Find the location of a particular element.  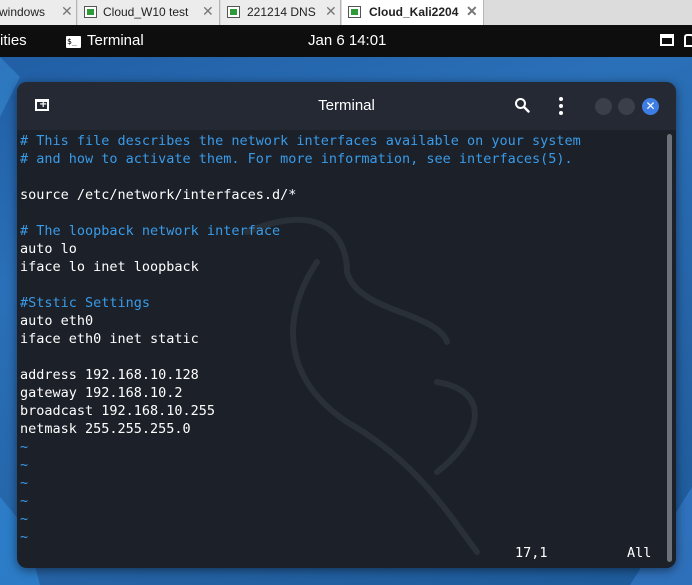

vm-tab-label: windows is located at coordinates (23, 12).